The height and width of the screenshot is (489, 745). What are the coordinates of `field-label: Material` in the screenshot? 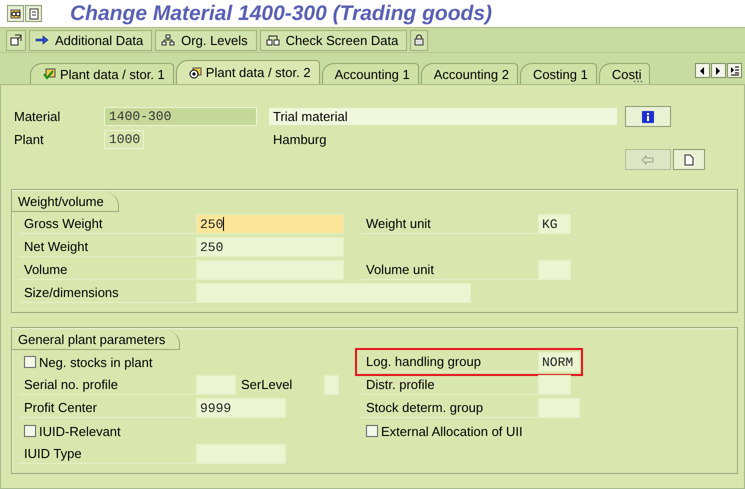 It's located at (37, 116).